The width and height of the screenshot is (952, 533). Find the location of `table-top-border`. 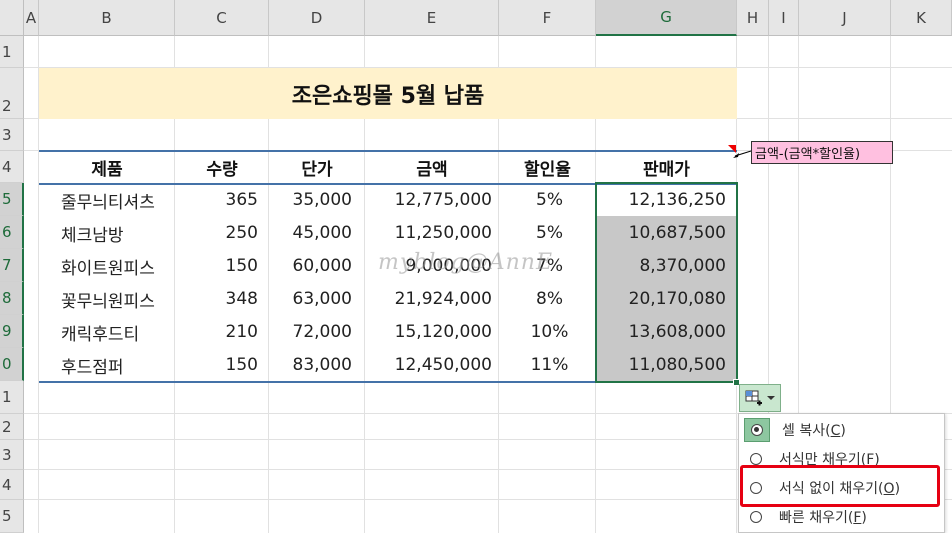

table-top-border is located at coordinates (388, 151).